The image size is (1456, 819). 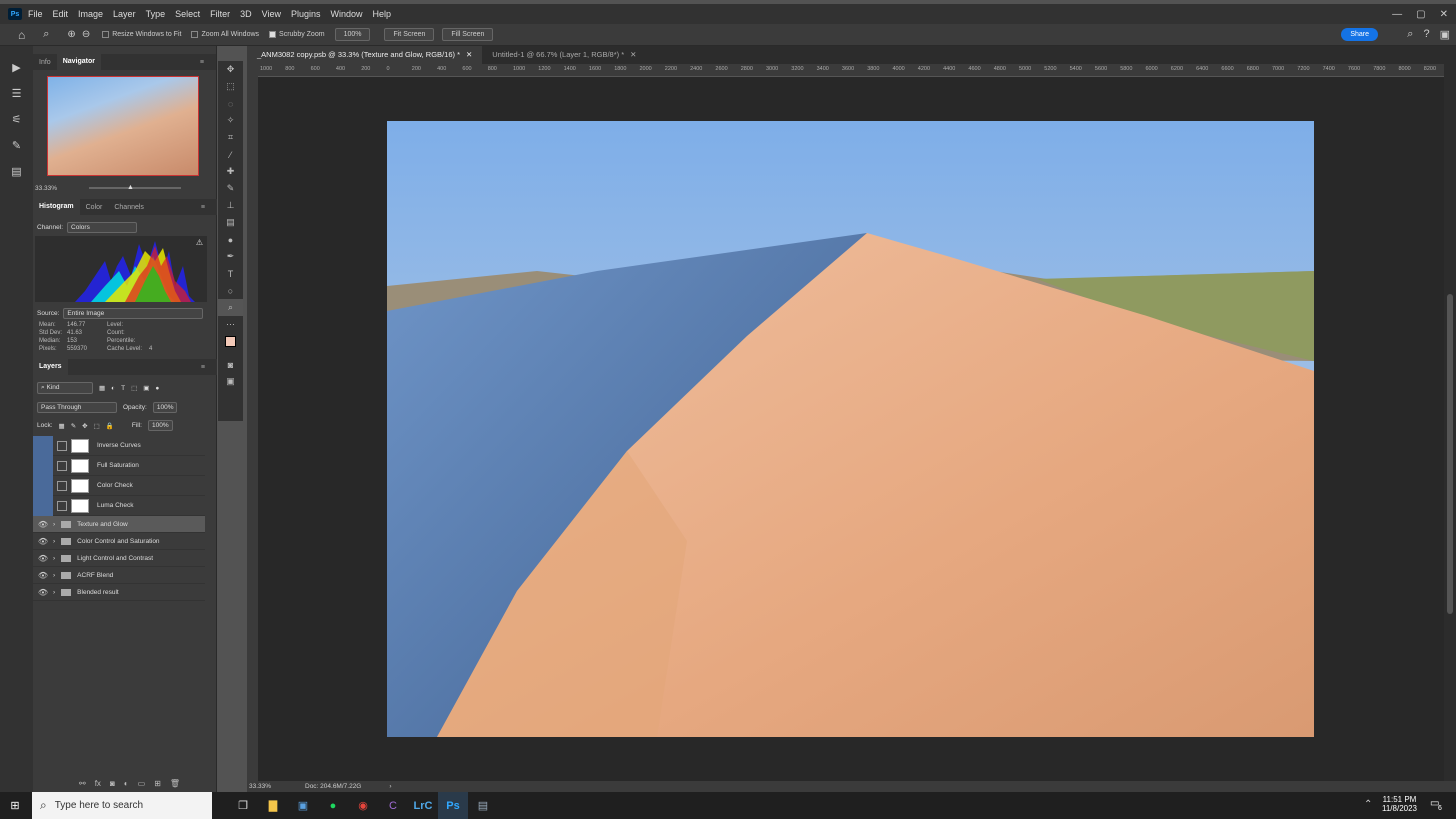 I want to click on menu-image: Image, so click(x=90, y=14).